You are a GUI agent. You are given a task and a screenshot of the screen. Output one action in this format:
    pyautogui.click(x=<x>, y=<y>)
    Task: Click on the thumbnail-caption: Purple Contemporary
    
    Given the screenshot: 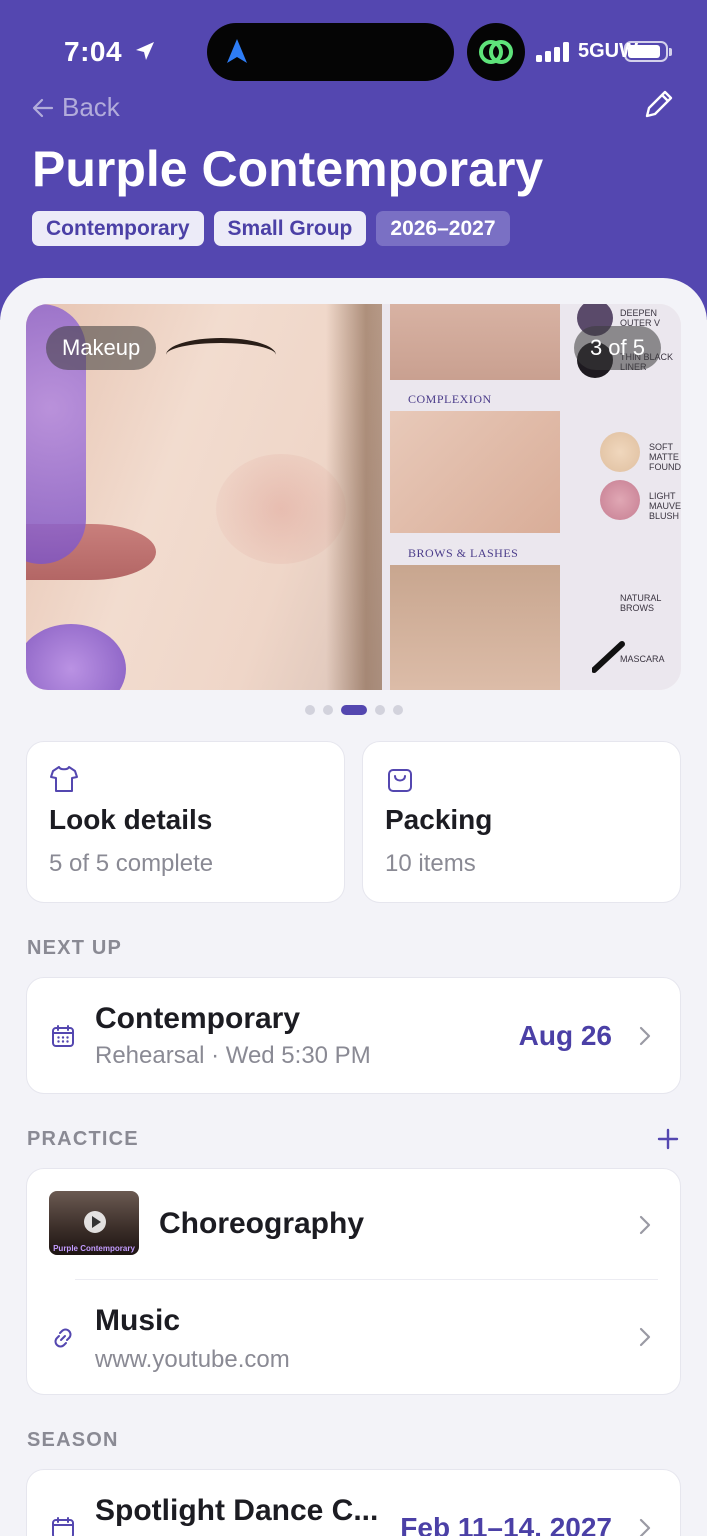 What is the action you would take?
    pyautogui.click(x=94, y=1248)
    